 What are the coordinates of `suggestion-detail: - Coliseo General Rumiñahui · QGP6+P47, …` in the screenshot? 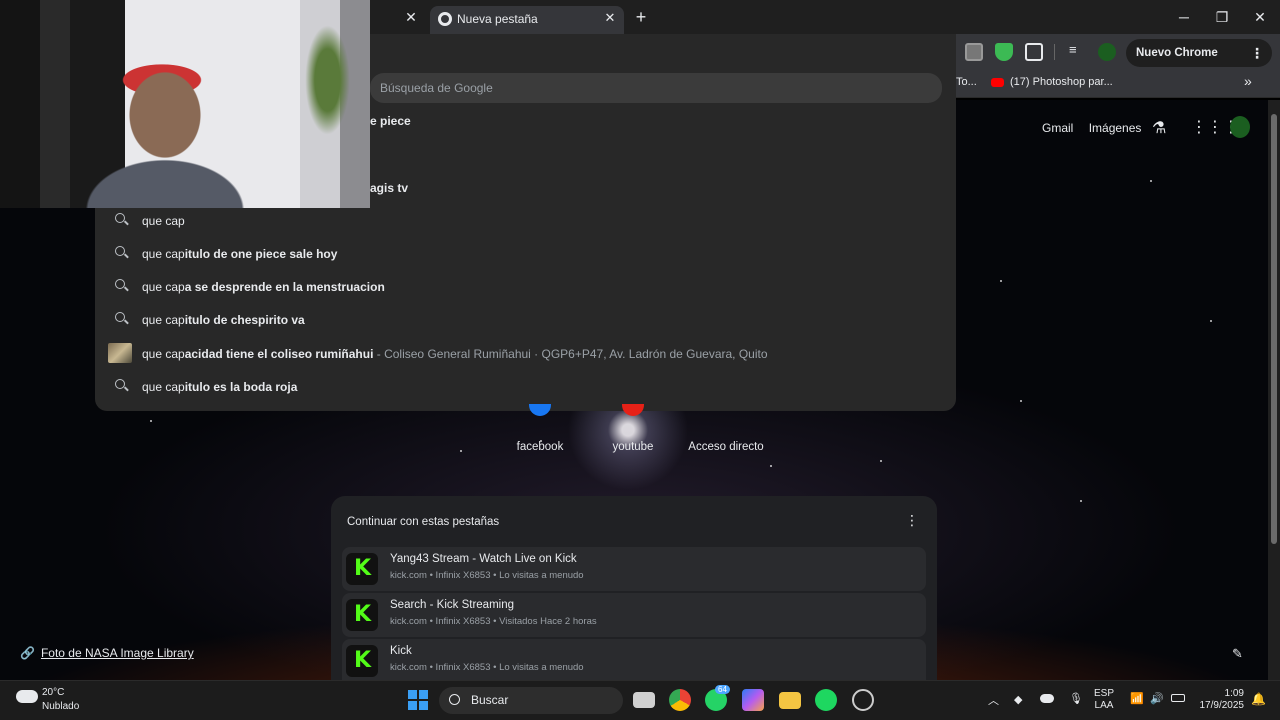 It's located at (570, 354).